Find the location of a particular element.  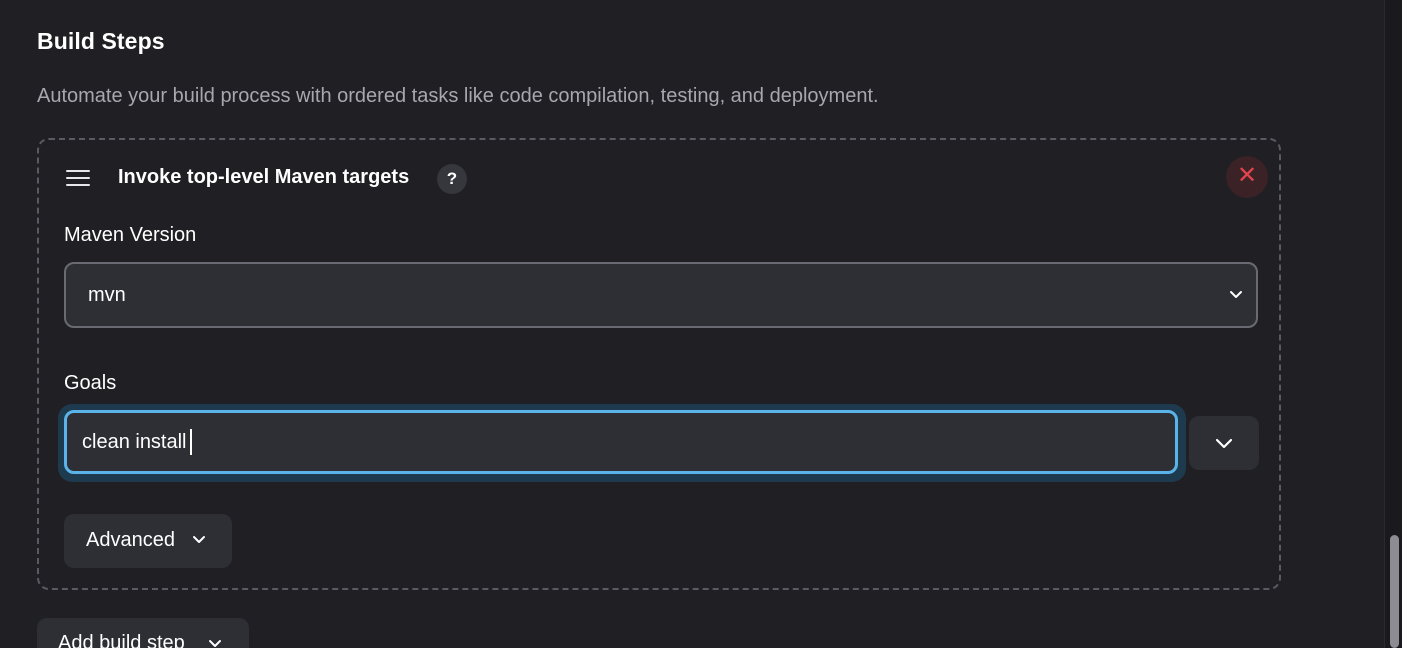

close-icon: ✕ is located at coordinates (1247, 175).